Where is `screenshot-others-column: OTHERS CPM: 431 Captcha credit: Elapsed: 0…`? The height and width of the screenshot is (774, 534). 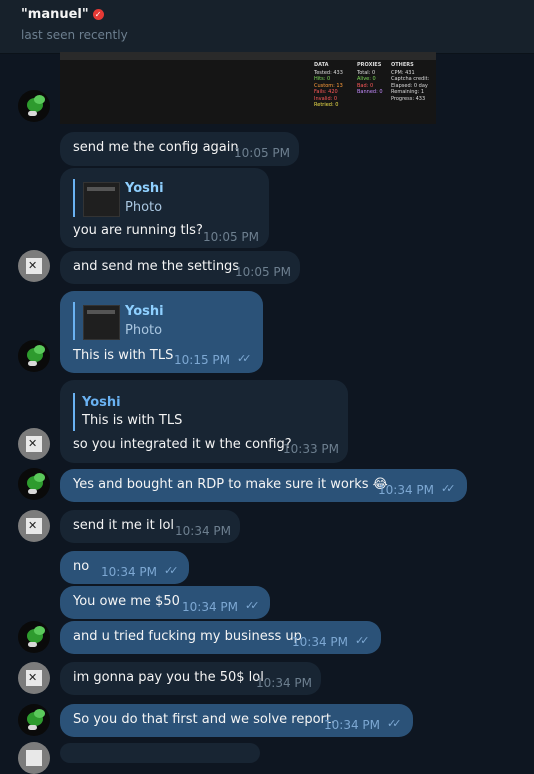 screenshot-others-column: OTHERS CPM: 431 Captcha credit: Elapsed: 0… is located at coordinates (410, 82).